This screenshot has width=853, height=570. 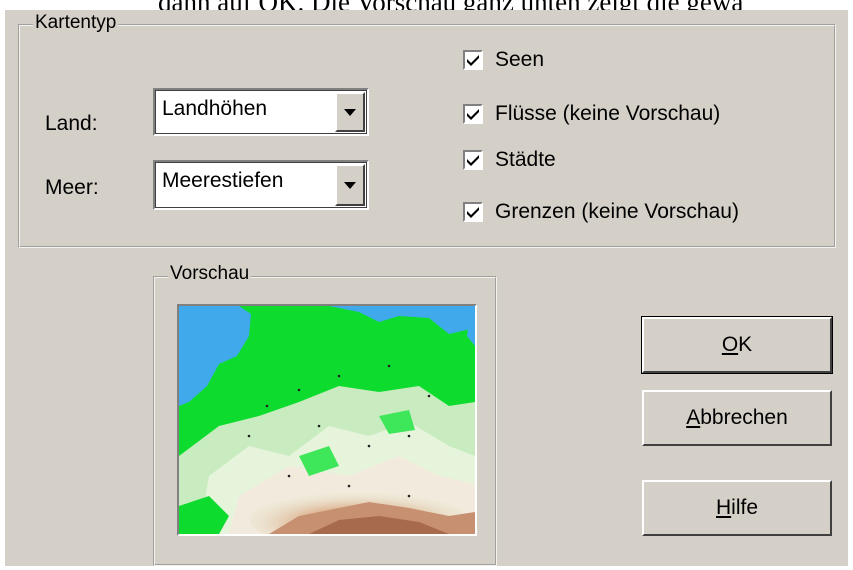 I want to click on cancel-button-label: Abbrechen, so click(x=737, y=417).